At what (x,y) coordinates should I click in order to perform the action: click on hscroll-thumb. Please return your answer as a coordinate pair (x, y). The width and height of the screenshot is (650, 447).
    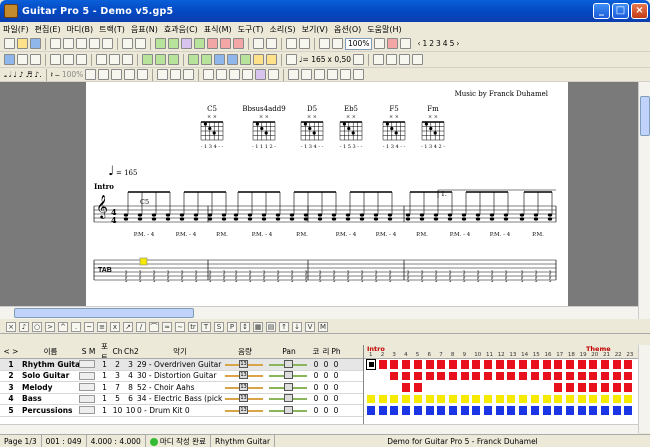
    Looking at the image, I should click on (104, 313).